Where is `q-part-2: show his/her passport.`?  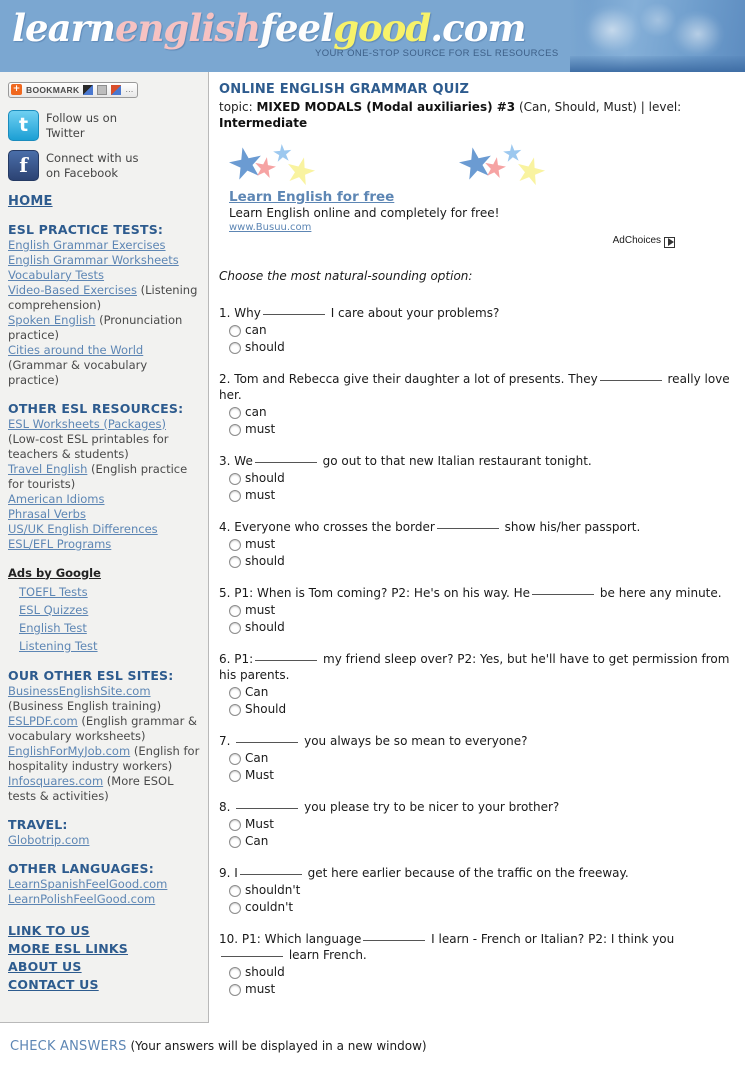
q-part-2: show his/her passport. is located at coordinates (572, 527).